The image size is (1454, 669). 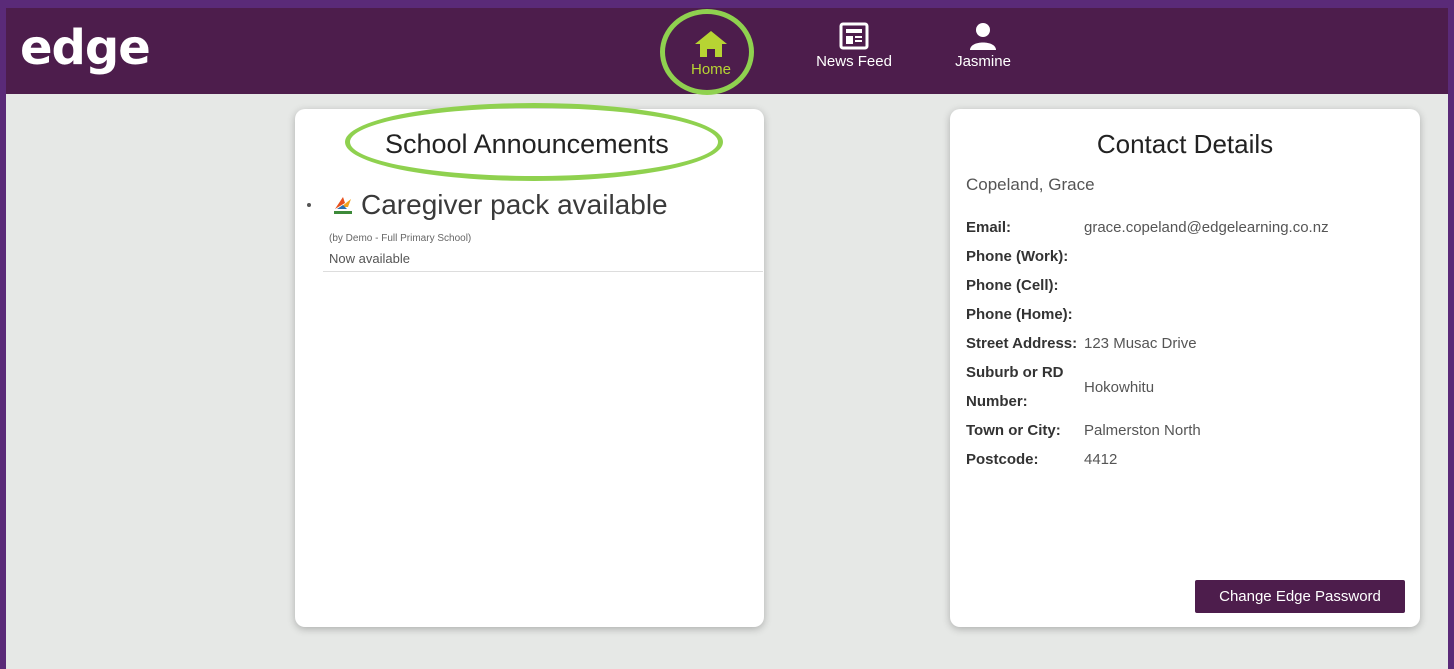 I want to click on postcode-value: 4412, so click(x=1101, y=459).